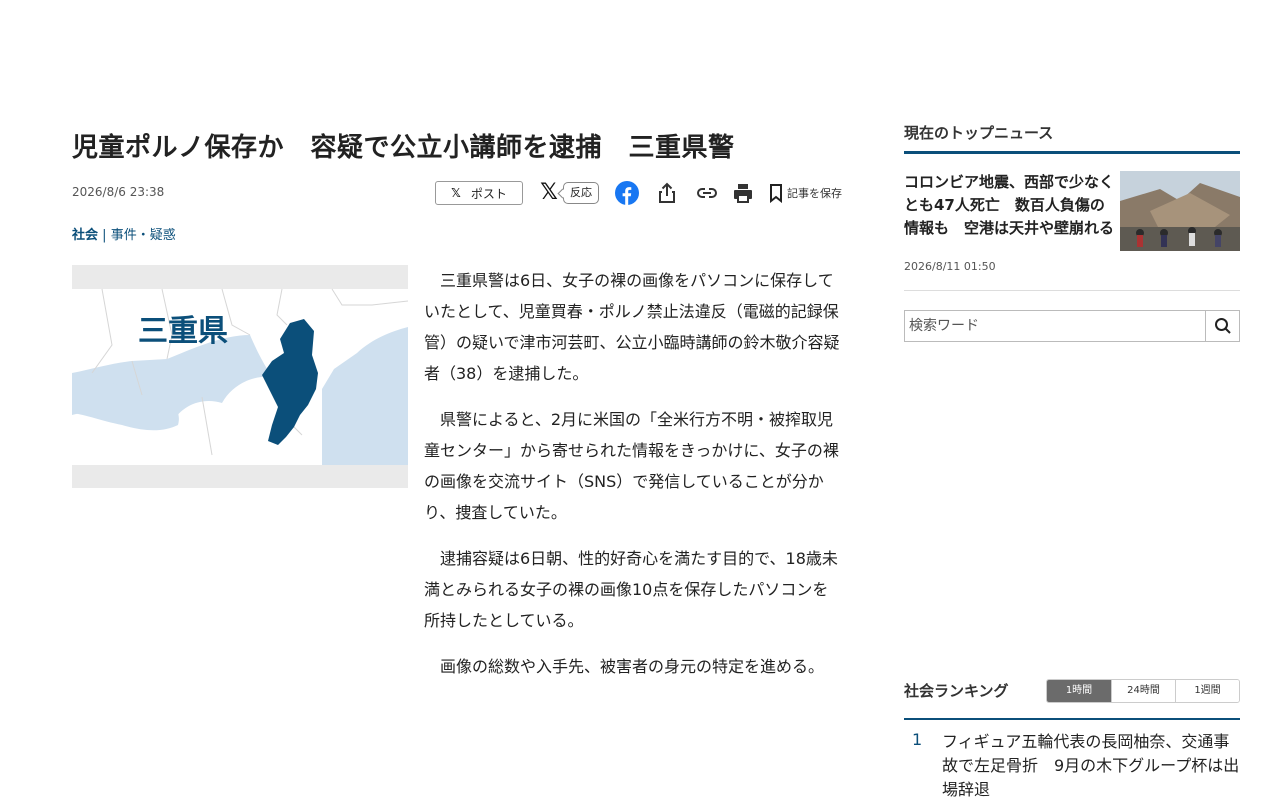  I want to click on x-reactions-icon: 𝕏, so click(549, 193).